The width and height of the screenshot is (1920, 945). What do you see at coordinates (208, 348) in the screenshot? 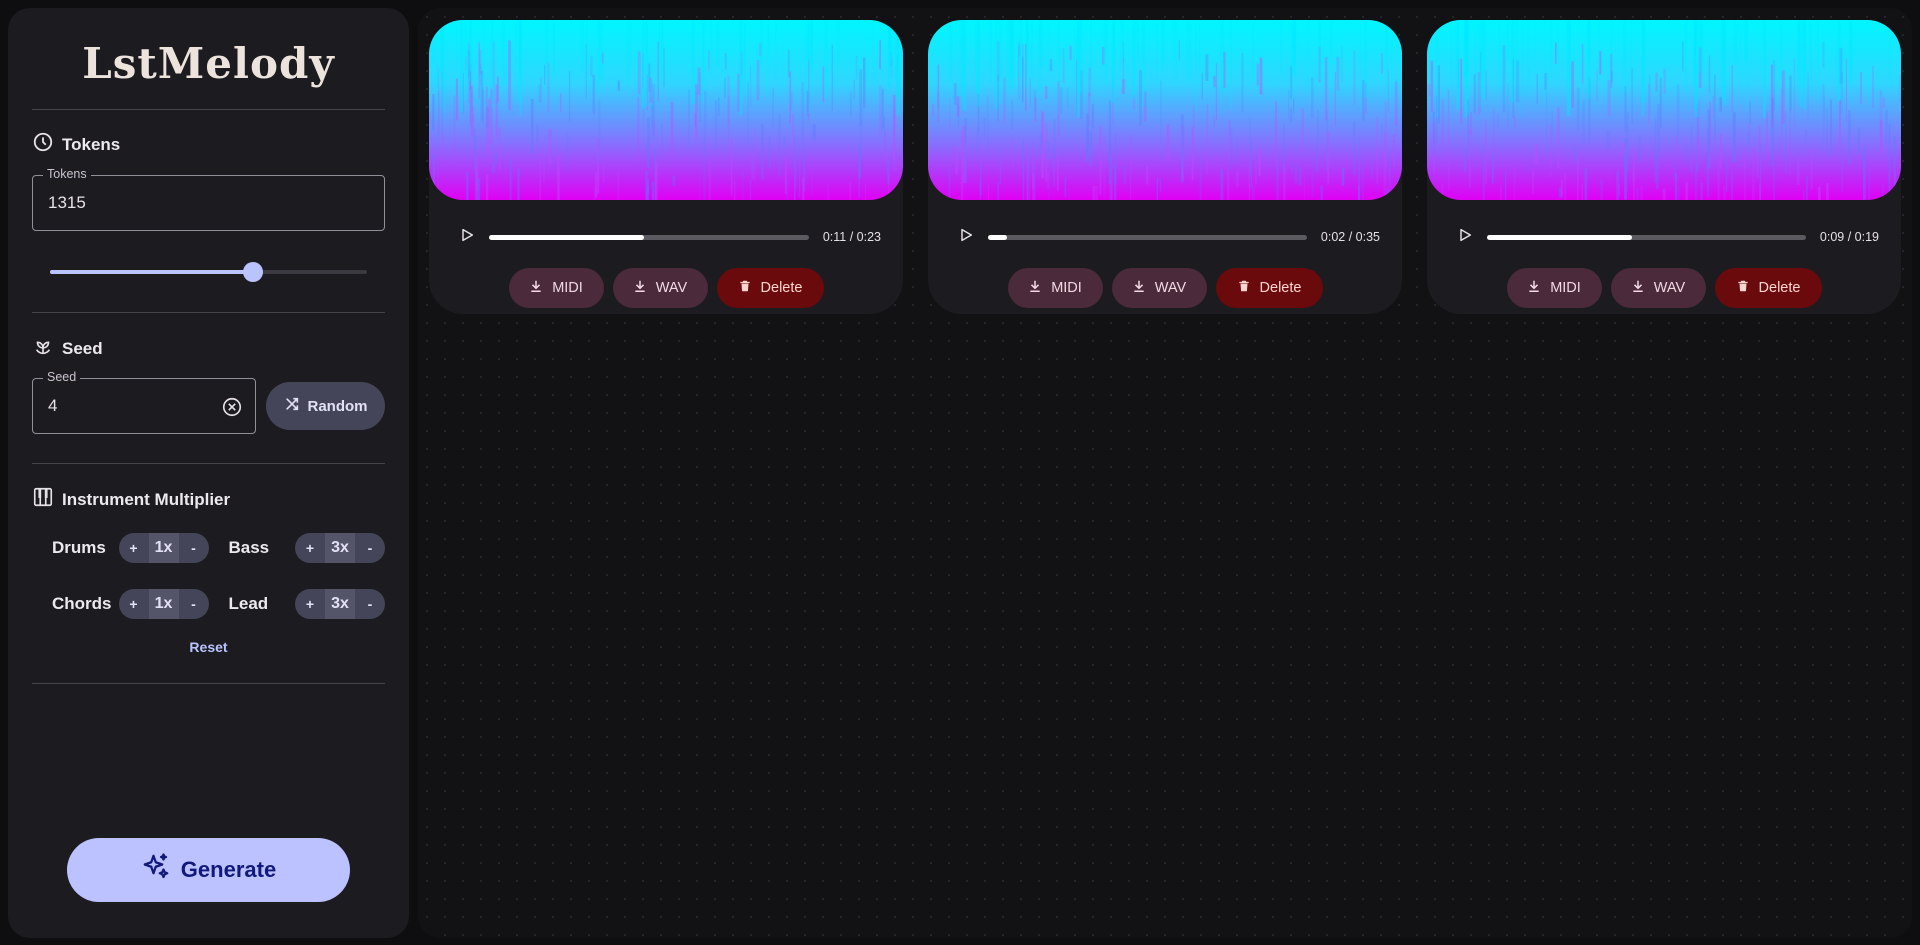
I see `seed-heading: Seed` at bounding box center [208, 348].